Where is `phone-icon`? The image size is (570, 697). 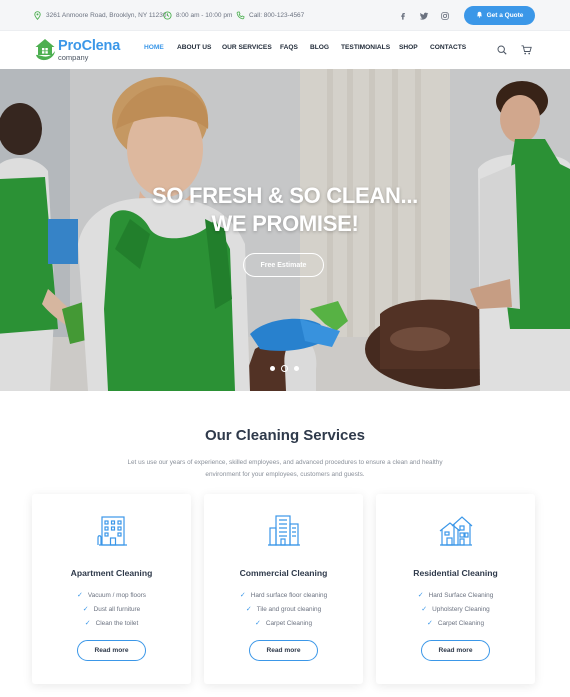 phone-icon is located at coordinates (240, 15).